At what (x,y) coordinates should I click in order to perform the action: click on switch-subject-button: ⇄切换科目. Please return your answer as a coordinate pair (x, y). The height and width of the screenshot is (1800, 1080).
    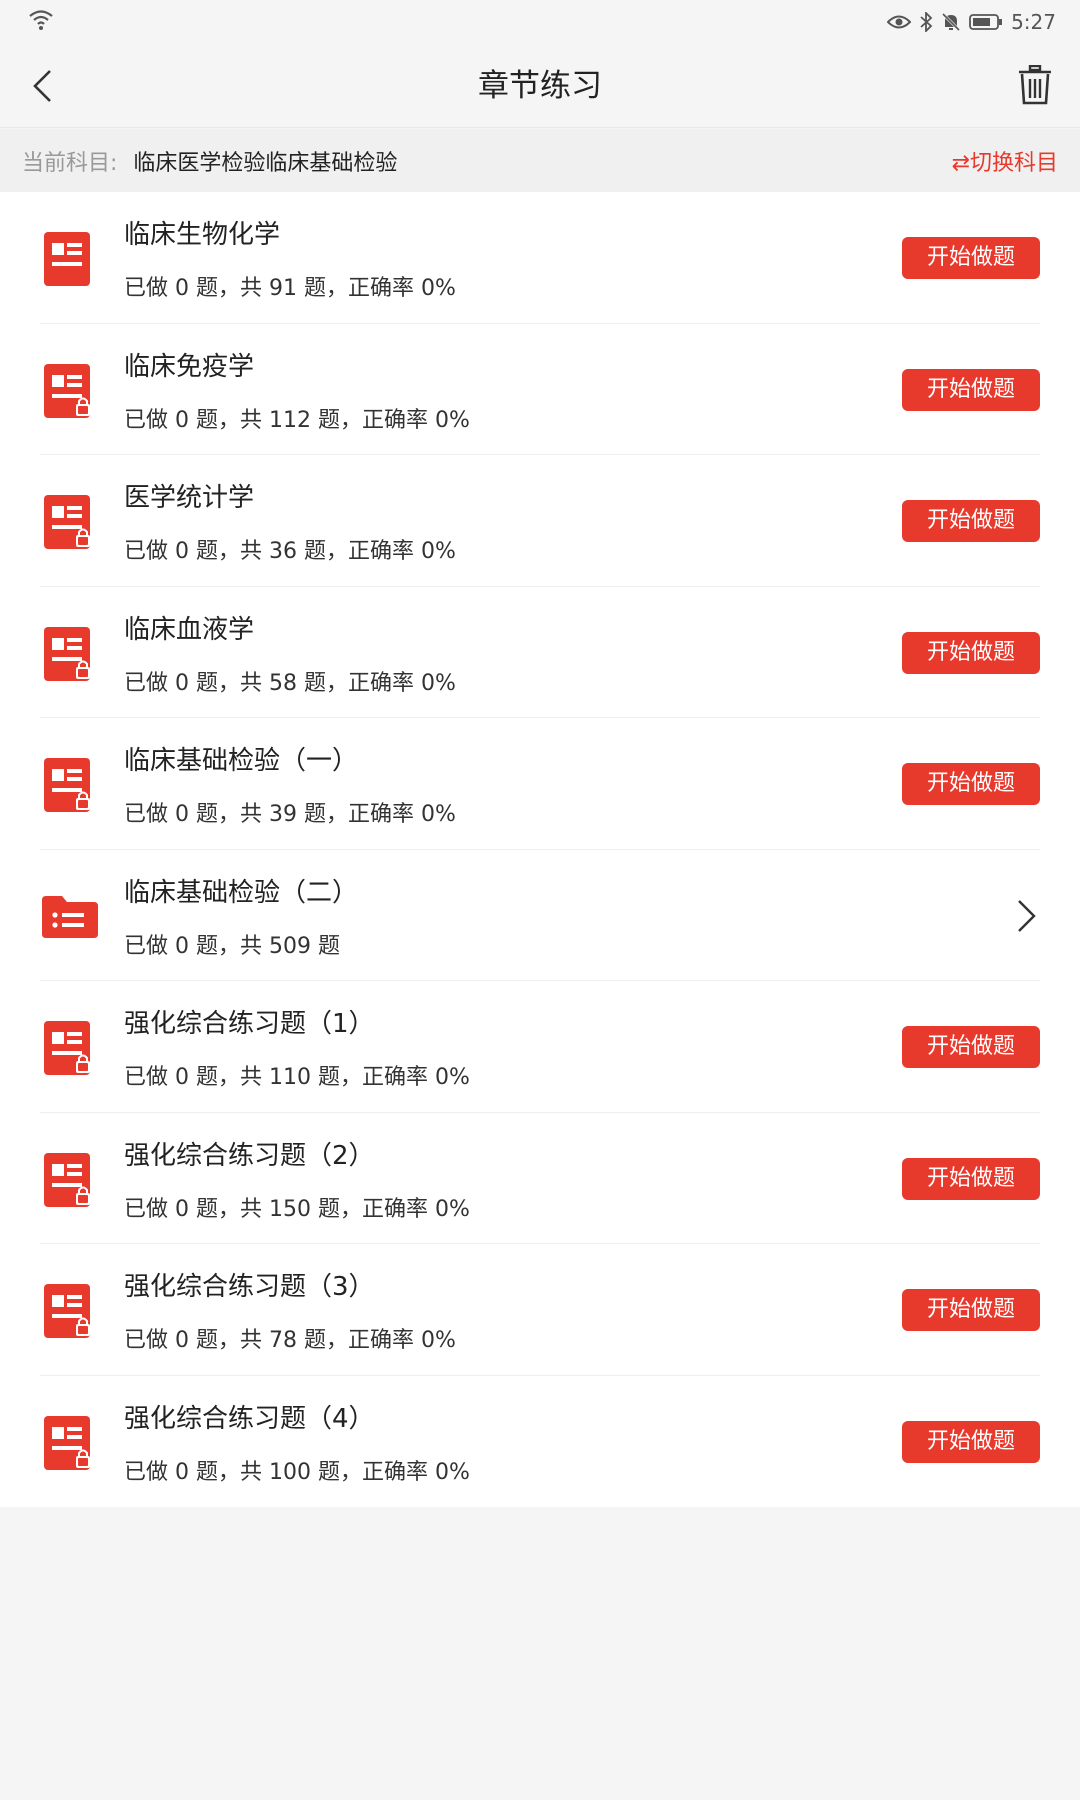
    Looking at the image, I should click on (1005, 161).